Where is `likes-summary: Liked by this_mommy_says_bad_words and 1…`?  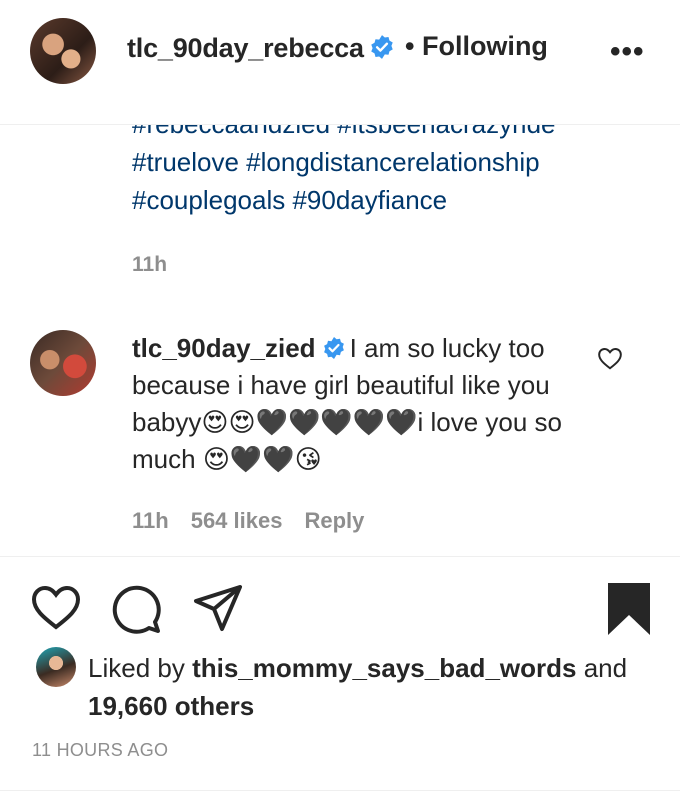
likes-summary: Liked by this_mommy_says_bad_words and 1… is located at coordinates (373, 687).